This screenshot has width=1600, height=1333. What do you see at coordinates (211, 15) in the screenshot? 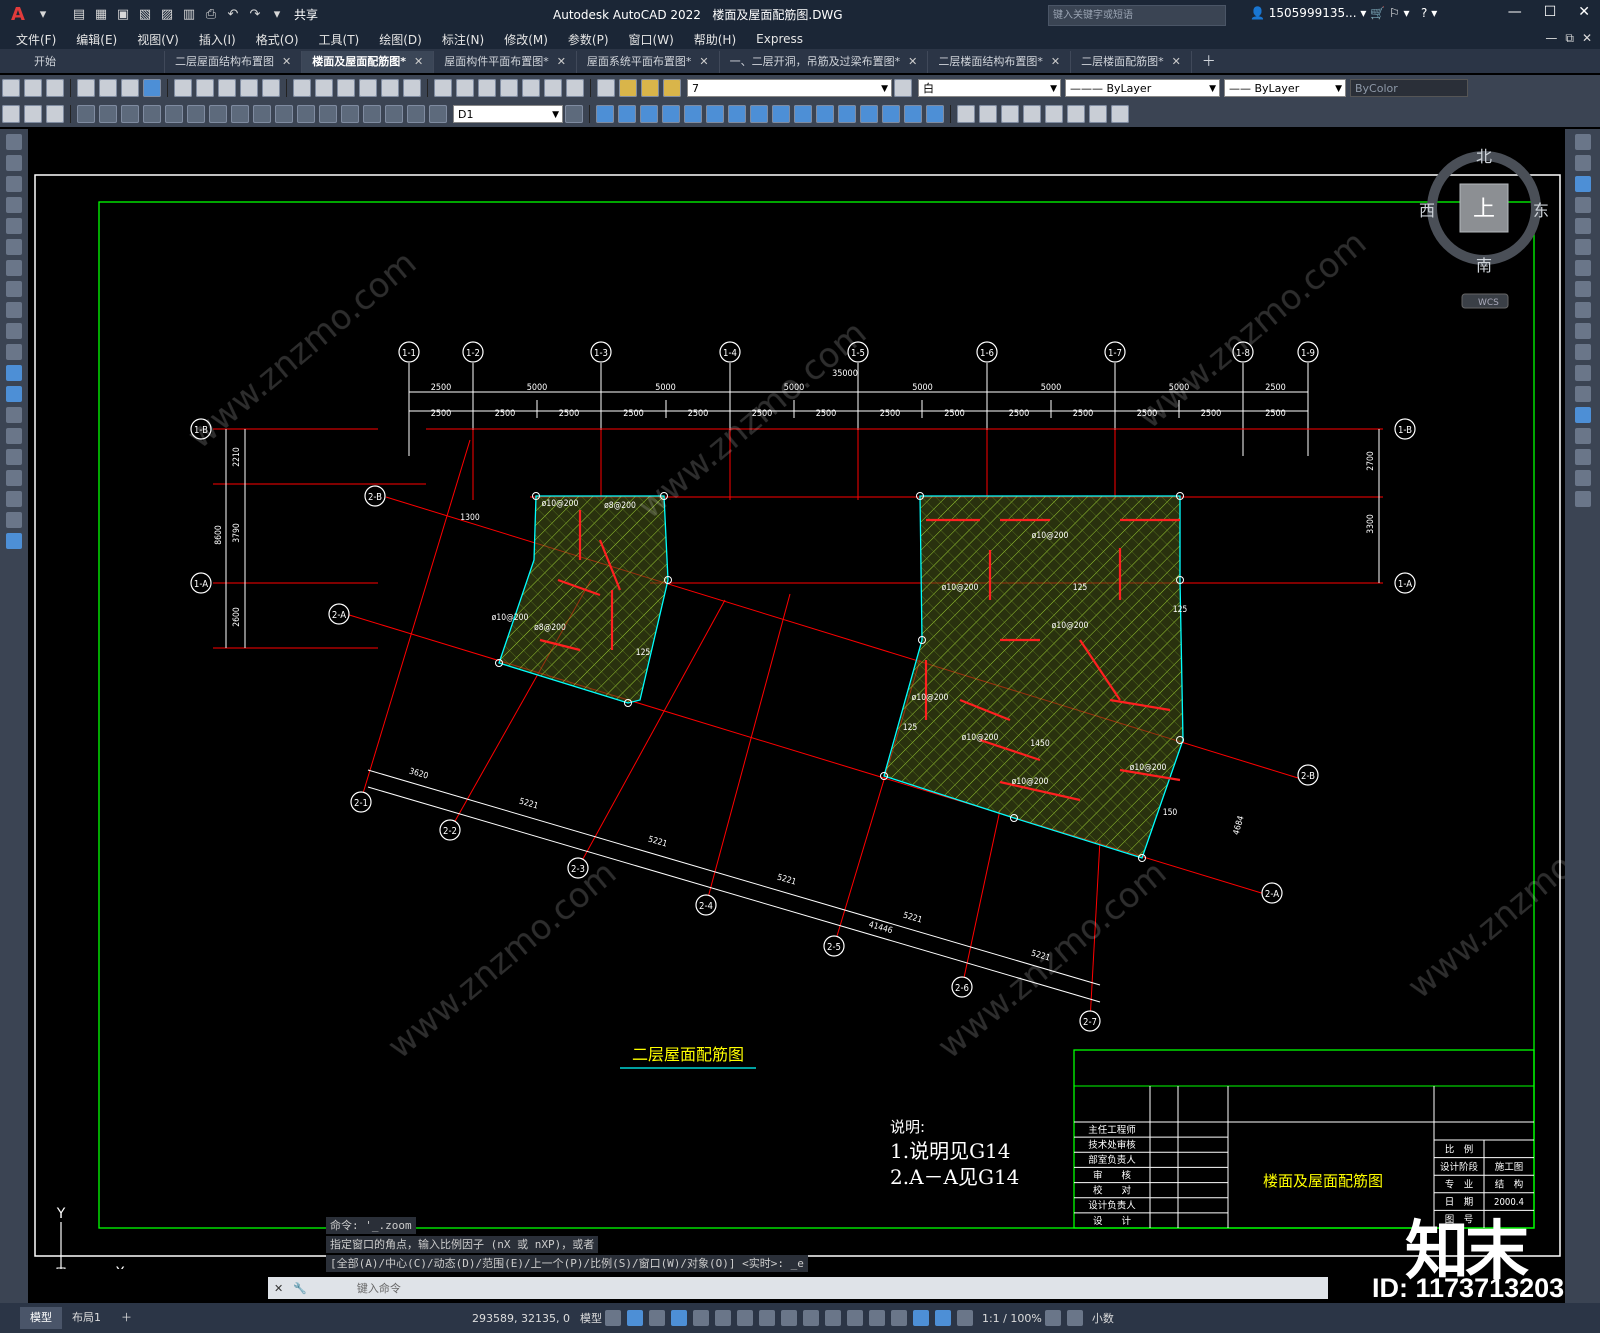
I see `print-icon: ⎙` at bounding box center [211, 15].